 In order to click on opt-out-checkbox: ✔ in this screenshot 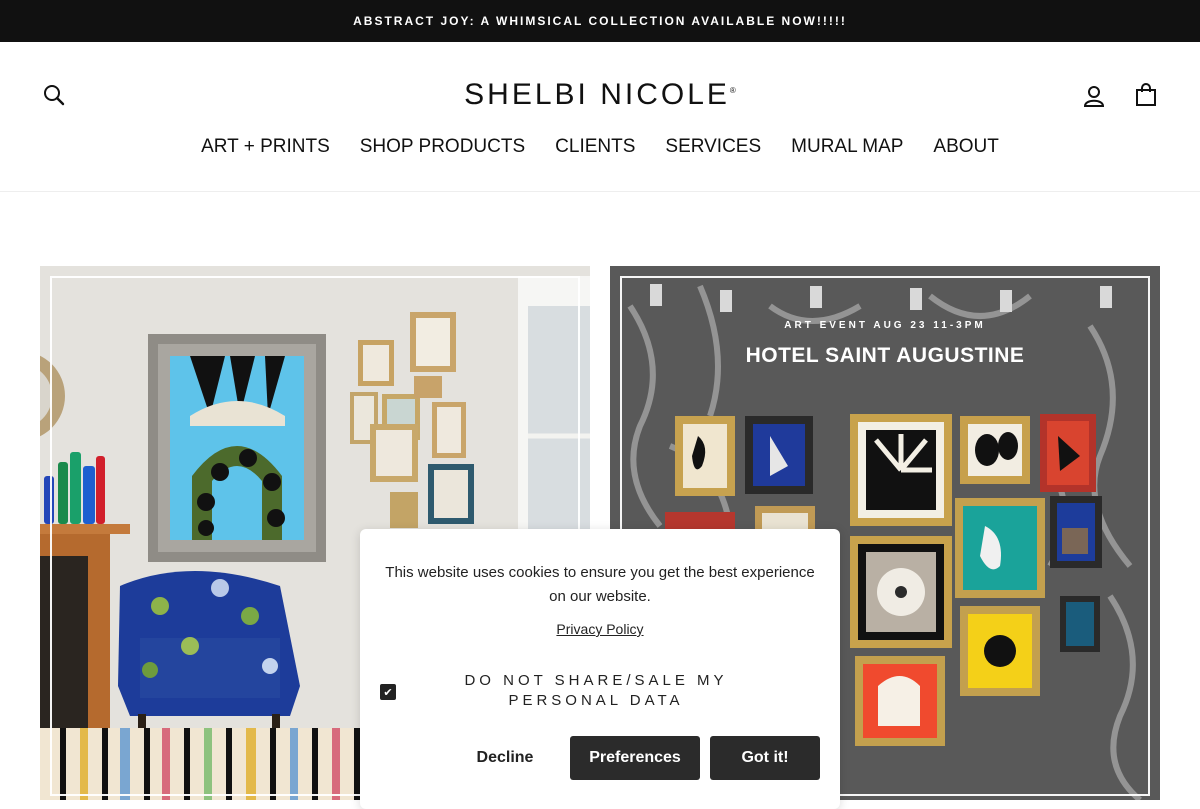, I will do `click(388, 692)`.